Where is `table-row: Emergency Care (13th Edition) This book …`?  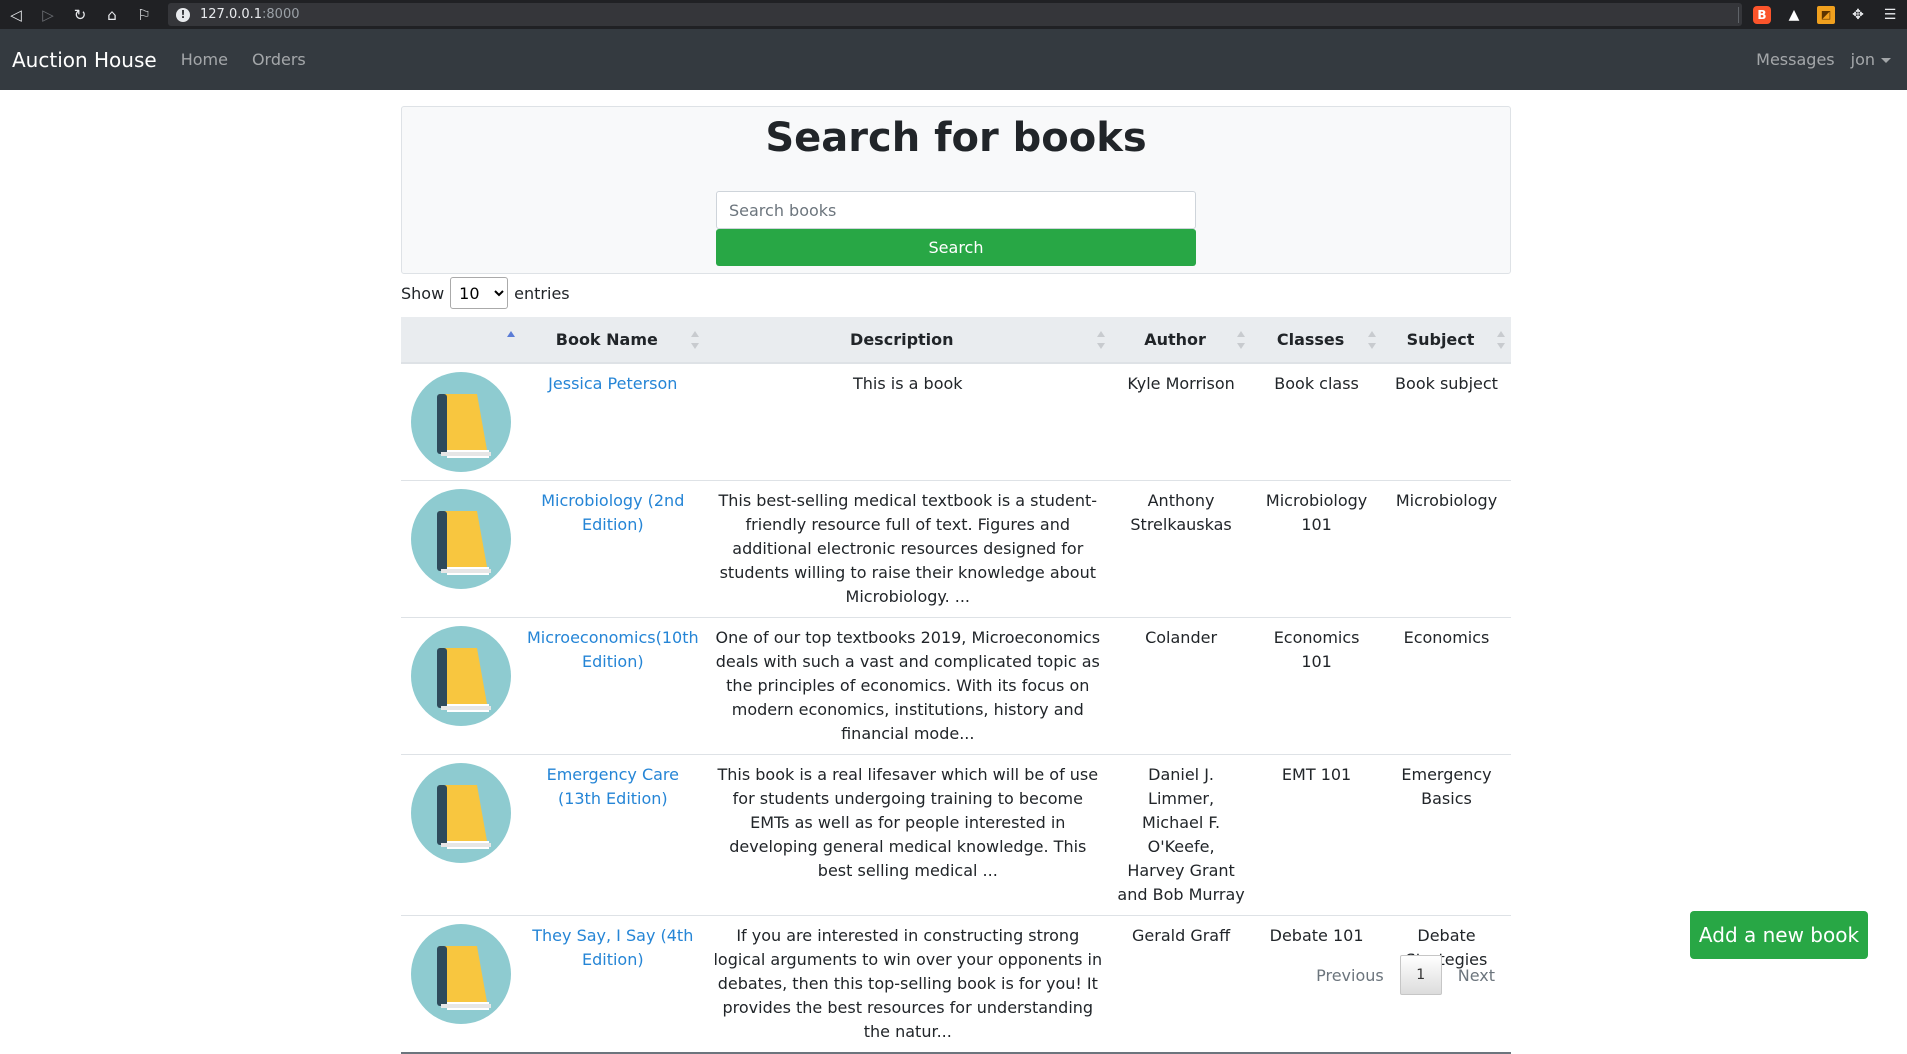
table-row: Emergency Care (13th Edition) This book … is located at coordinates (956, 835).